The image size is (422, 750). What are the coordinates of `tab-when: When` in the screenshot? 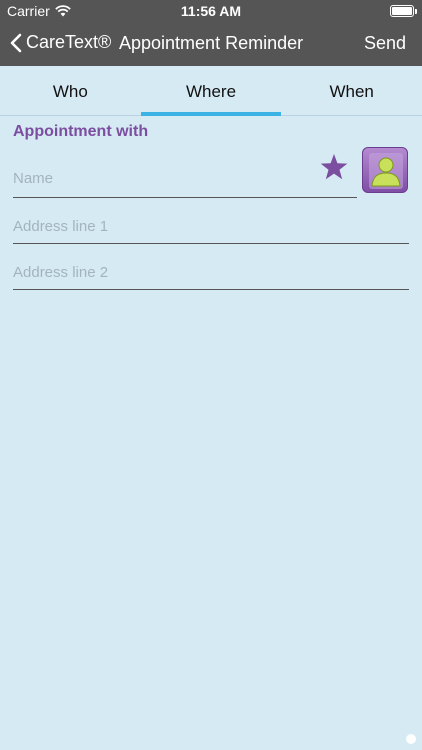 It's located at (351, 90).